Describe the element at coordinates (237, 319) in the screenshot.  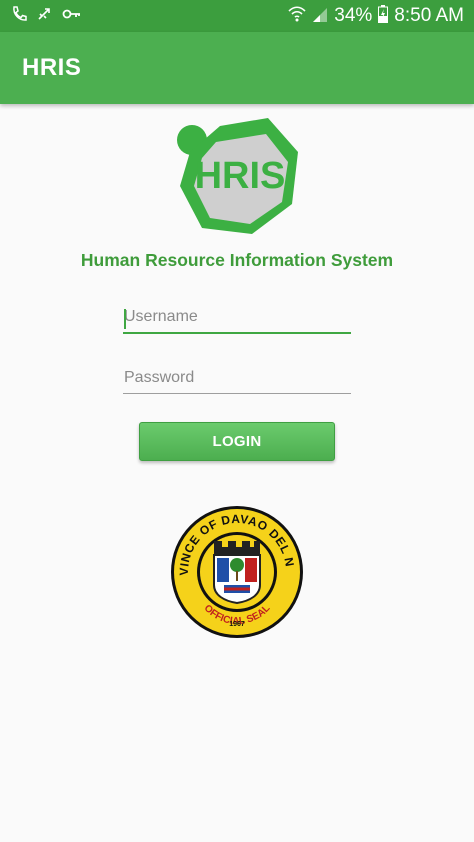
I see `username-input` at that location.